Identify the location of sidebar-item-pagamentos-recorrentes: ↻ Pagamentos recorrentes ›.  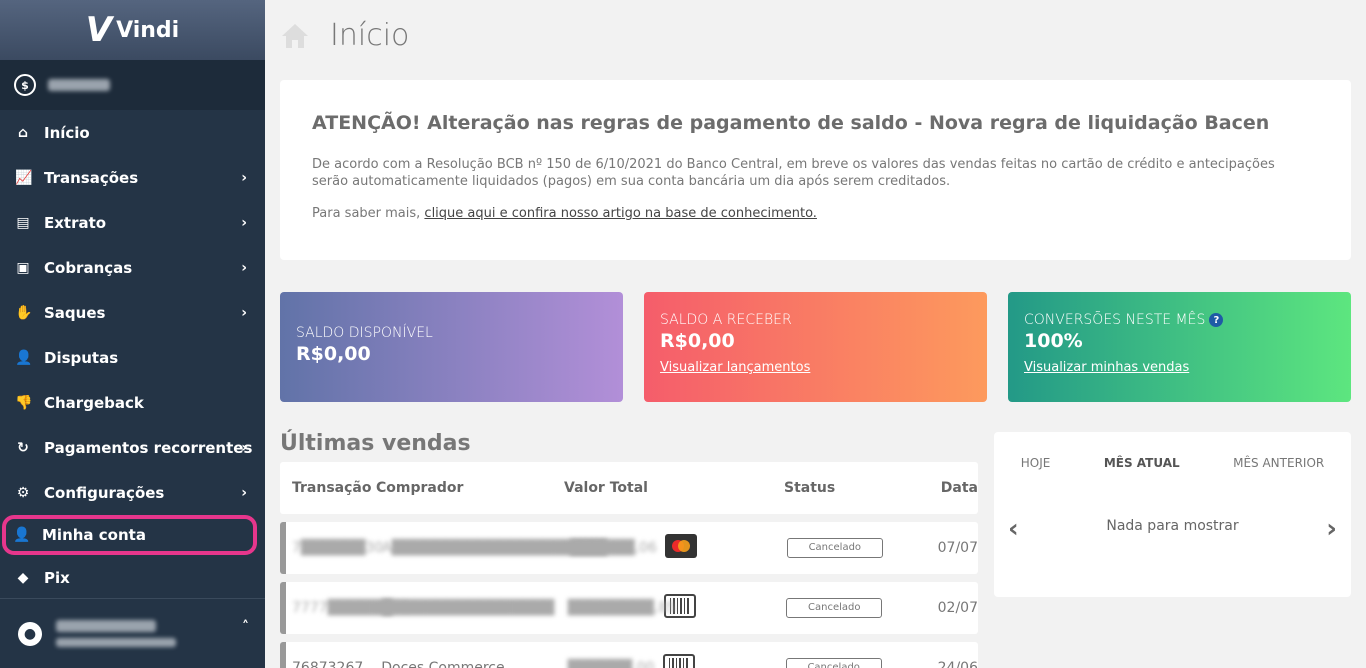
(132, 447).